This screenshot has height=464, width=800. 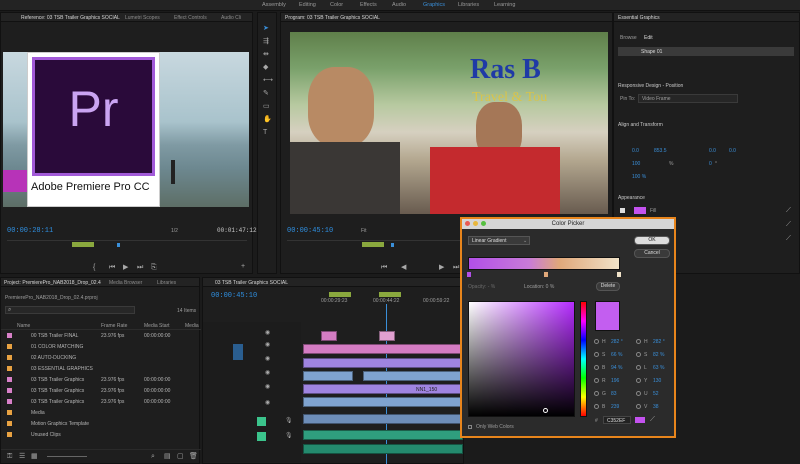 I want to click on program-scrub-bar, so click(x=375, y=244).